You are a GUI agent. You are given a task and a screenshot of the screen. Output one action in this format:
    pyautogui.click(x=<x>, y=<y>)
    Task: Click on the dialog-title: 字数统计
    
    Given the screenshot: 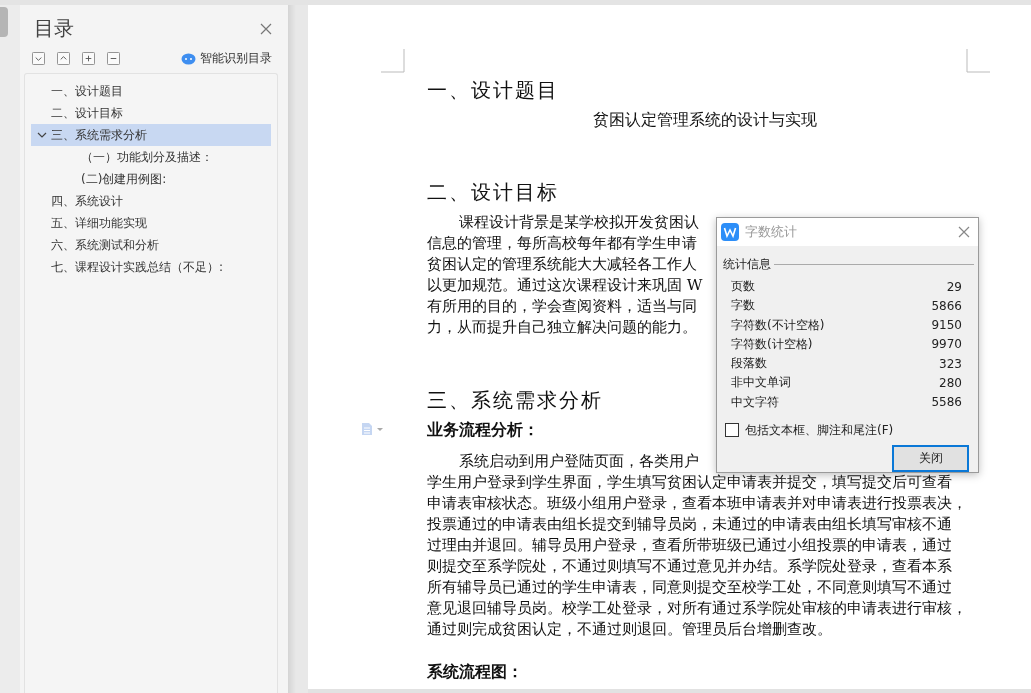 What is the action you would take?
    pyautogui.click(x=771, y=231)
    